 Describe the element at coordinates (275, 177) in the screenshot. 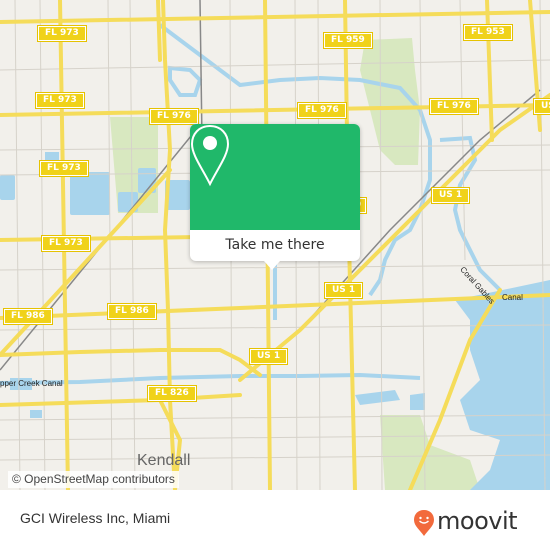

I see `popup-header` at that location.